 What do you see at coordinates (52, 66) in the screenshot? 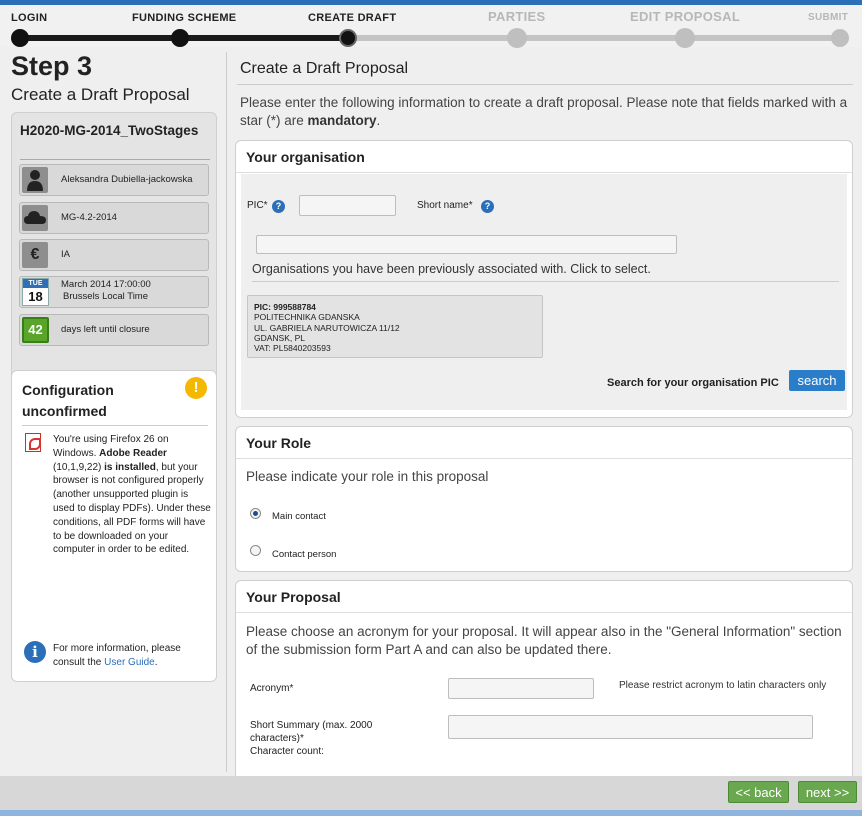
I see `step-title: Step 3` at bounding box center [52, 66].